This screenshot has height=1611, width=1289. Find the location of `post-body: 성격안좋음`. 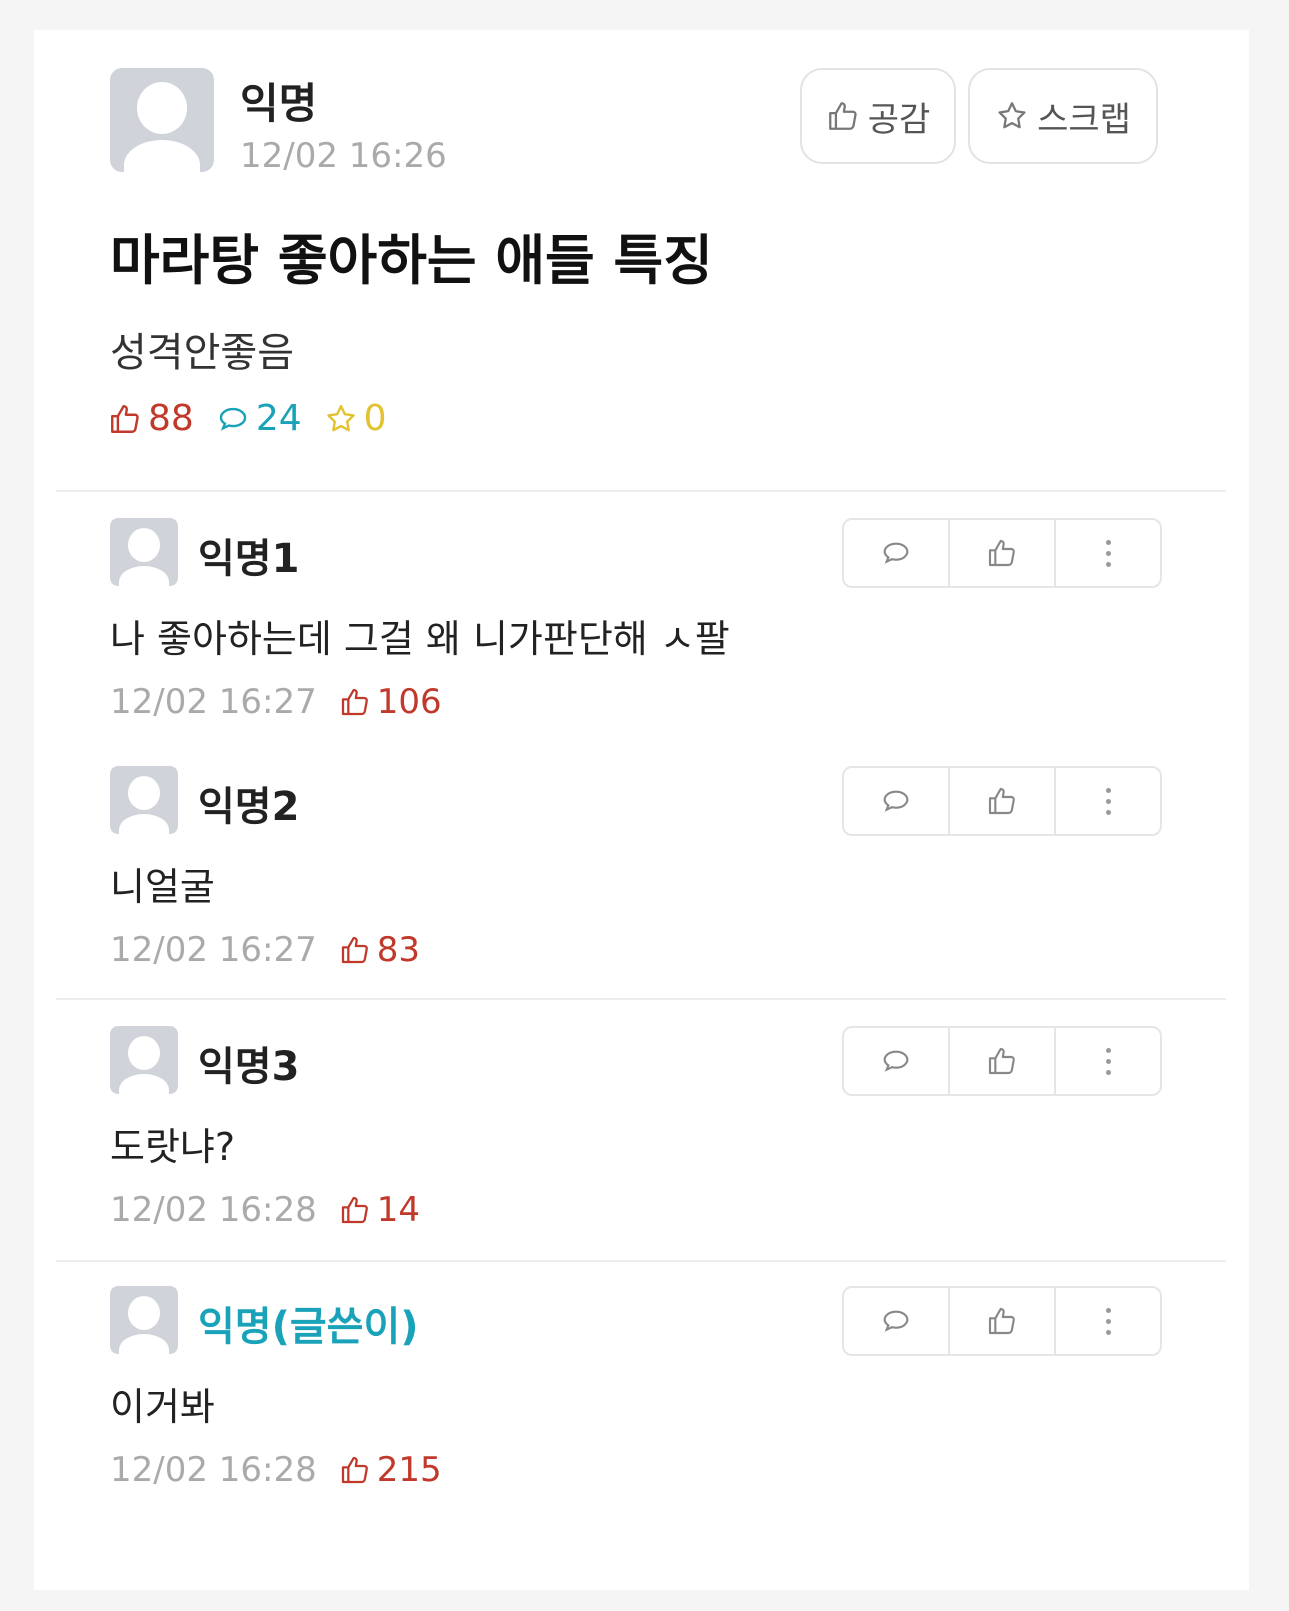

post-body: 성격안좋음 is located at coordinates (202, 353).